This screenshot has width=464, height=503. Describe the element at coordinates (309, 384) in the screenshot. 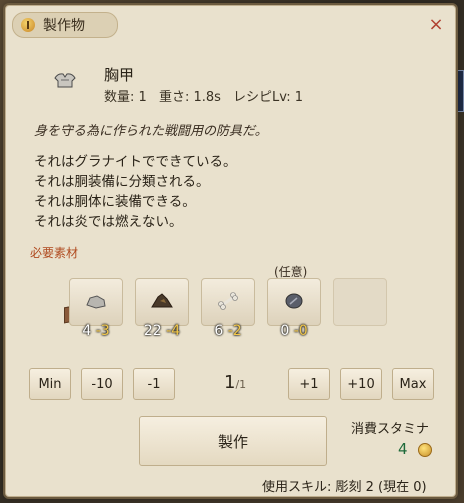

I see `plus-1-button: +1` at that location.